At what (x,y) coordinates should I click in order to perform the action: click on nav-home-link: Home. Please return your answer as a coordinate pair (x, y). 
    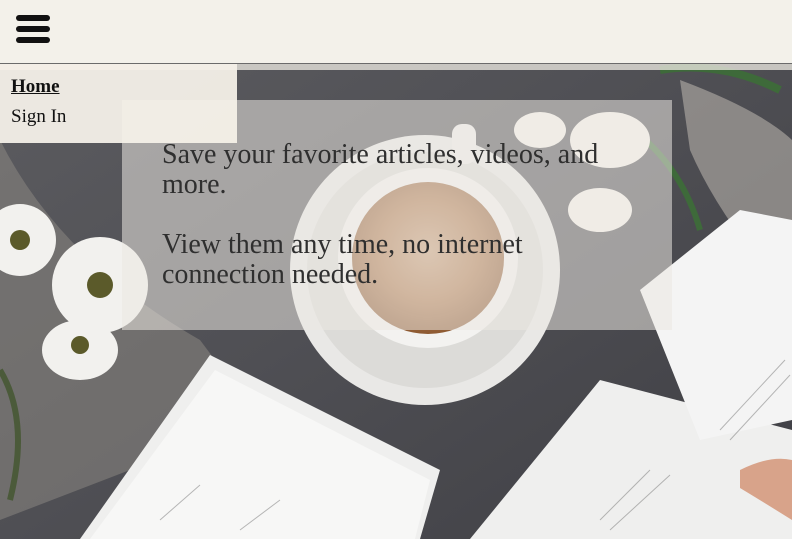
    Looking at the image, I should click on (35, 87).